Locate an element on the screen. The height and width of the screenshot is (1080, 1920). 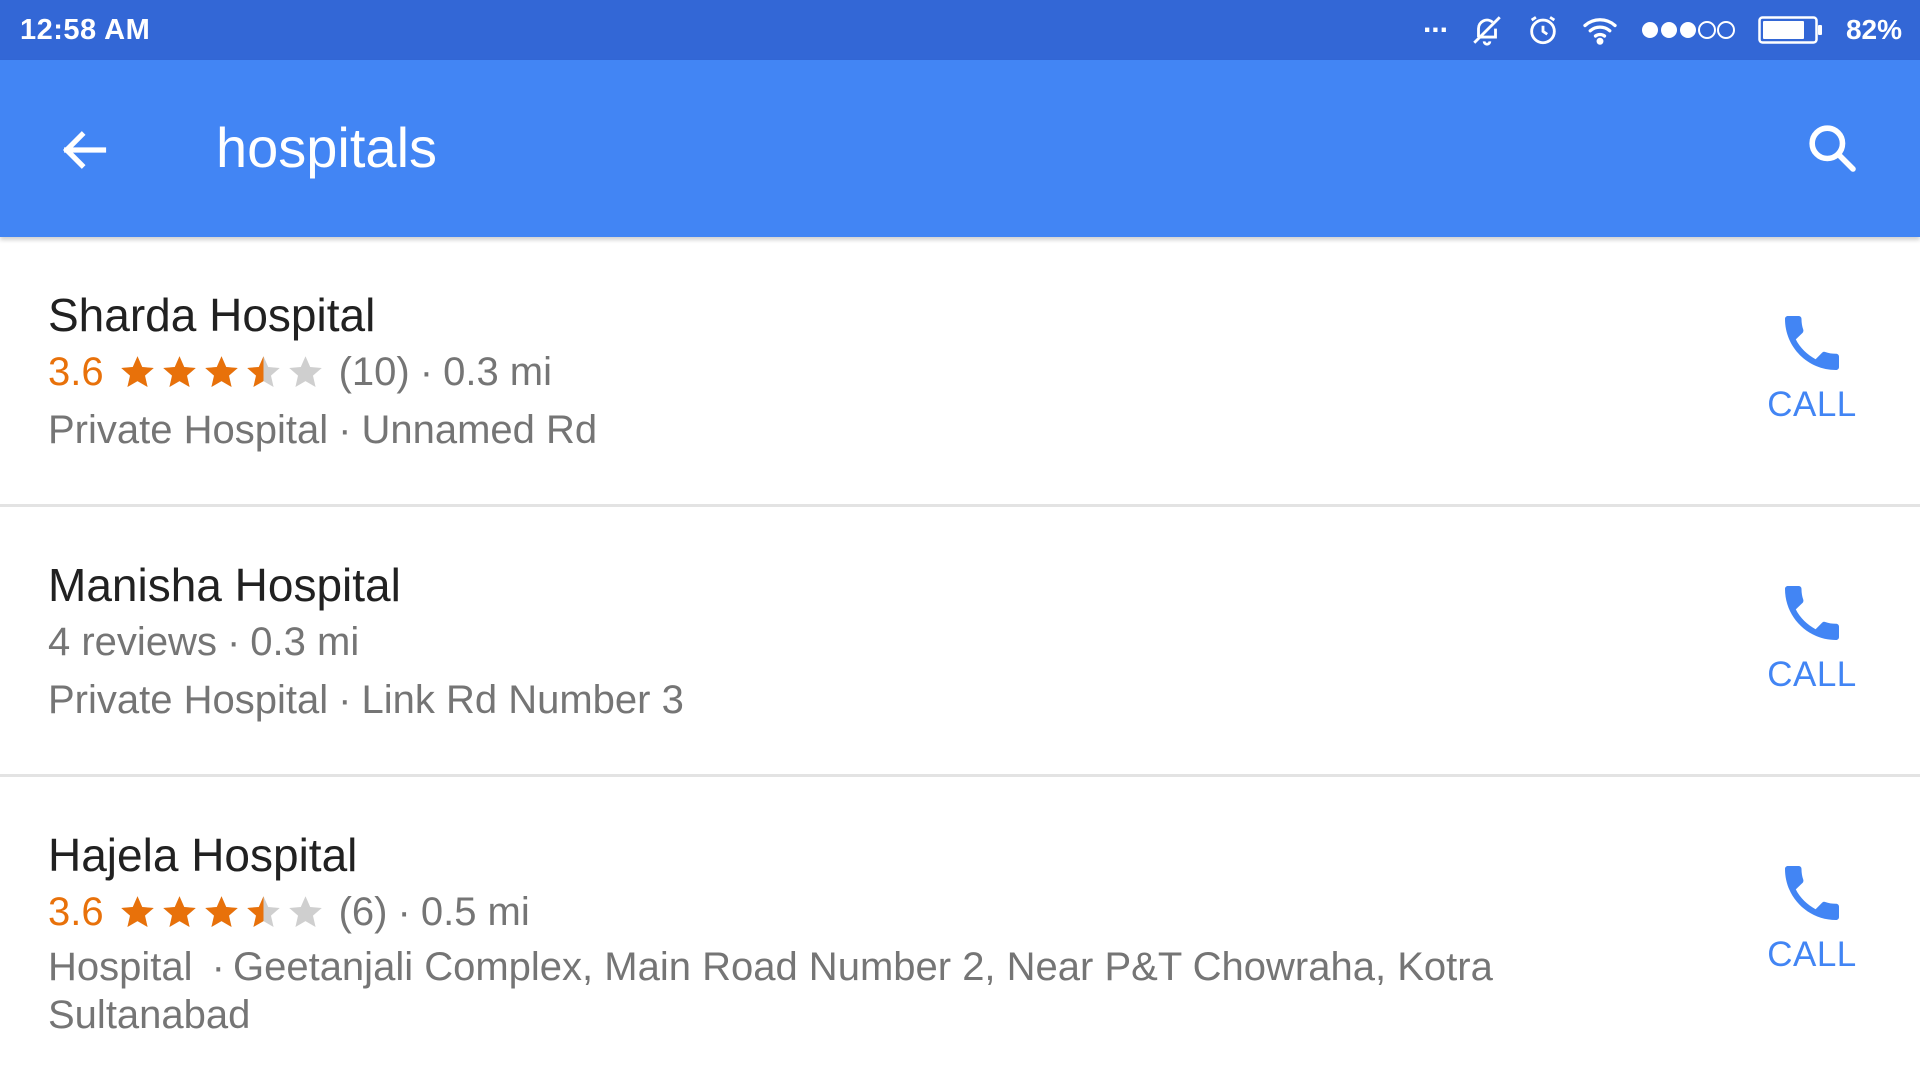
battery-icon is located at coordinates (1791, 30).